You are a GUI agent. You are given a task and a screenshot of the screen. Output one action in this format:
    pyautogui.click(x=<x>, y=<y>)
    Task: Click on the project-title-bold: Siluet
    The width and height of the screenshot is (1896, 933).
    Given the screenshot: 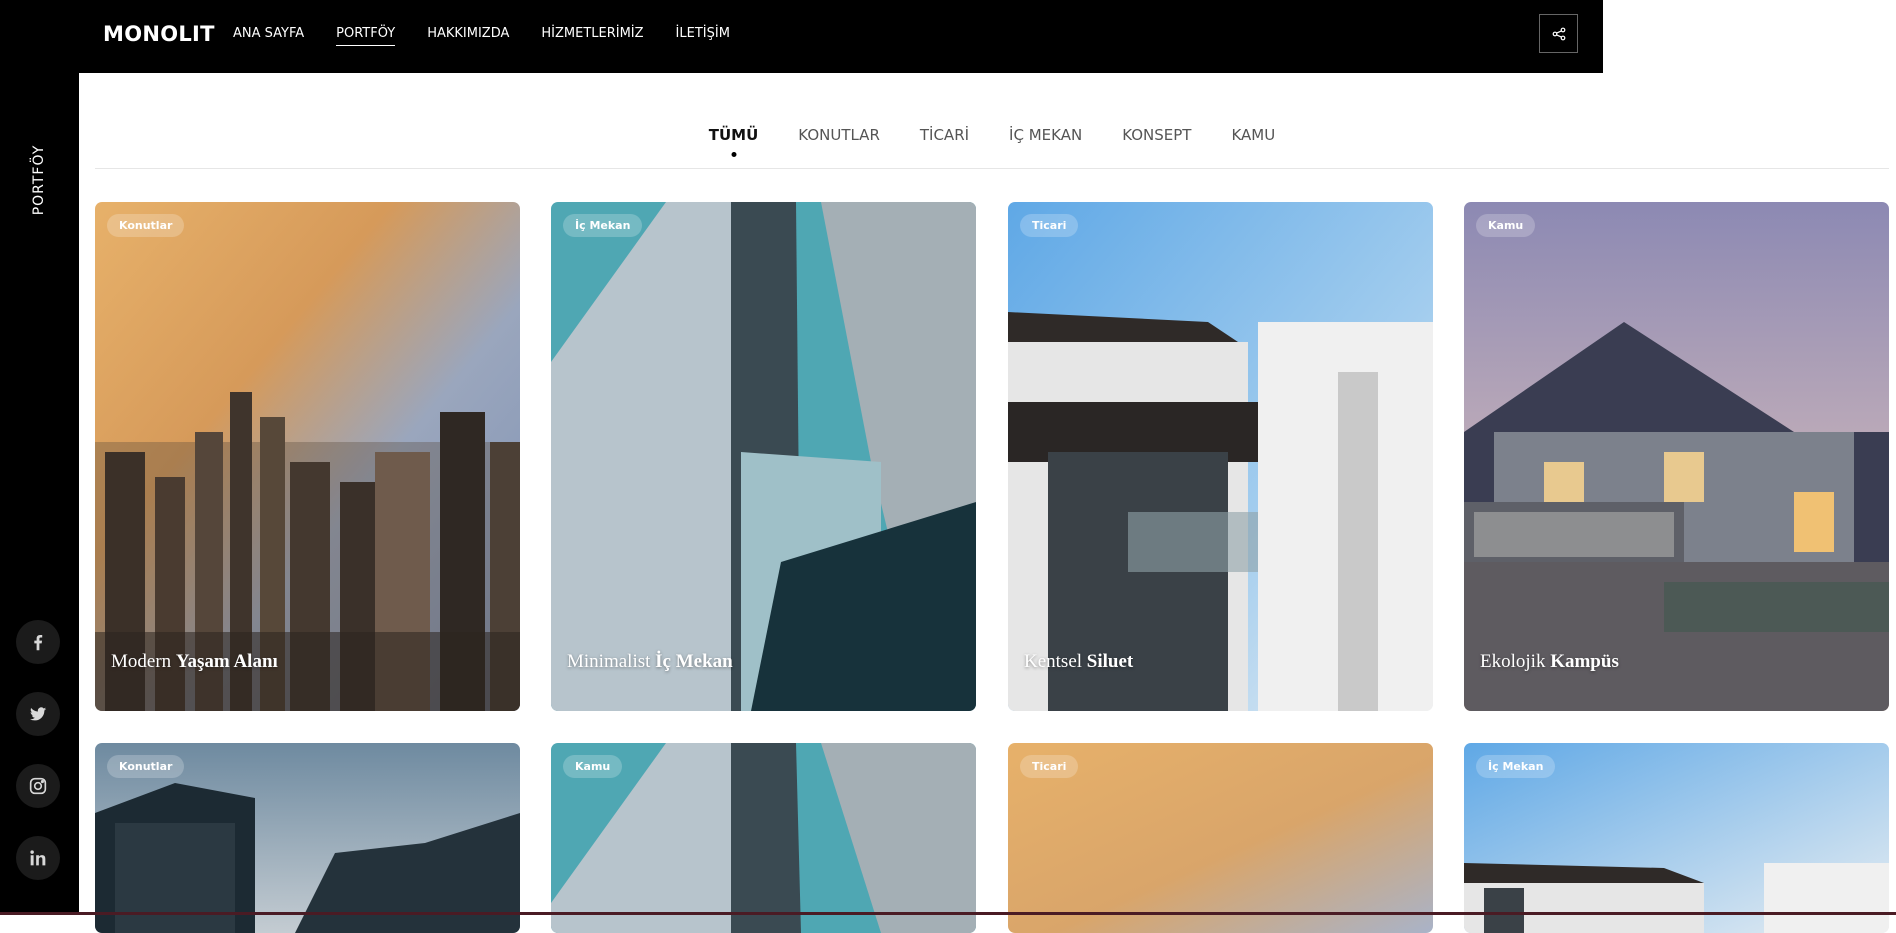 What is the action you would take?
    pyautogui.click(x=1110, y=661)
    